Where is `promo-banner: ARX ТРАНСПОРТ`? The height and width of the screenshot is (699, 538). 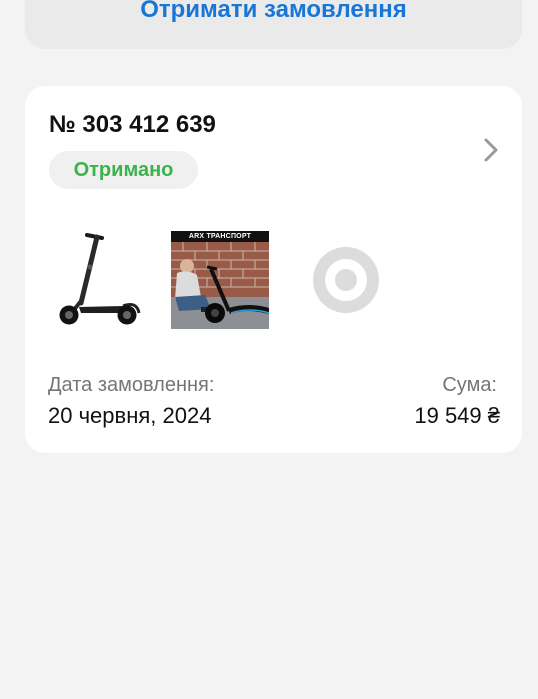
promo-banner: ARX ТРАНСПОРТ is located at coordinates (220, 236).